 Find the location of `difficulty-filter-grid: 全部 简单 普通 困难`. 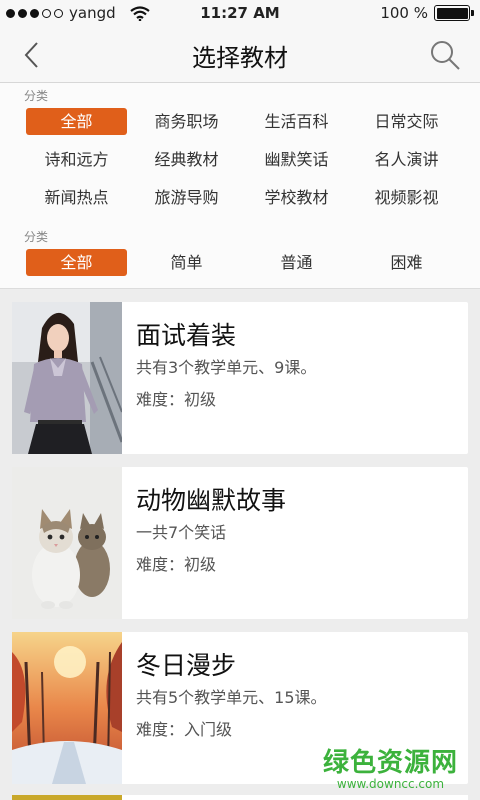

difficulty-filter-grid: 全部 简单 普通 困难 is located at coordinates (246, 262).